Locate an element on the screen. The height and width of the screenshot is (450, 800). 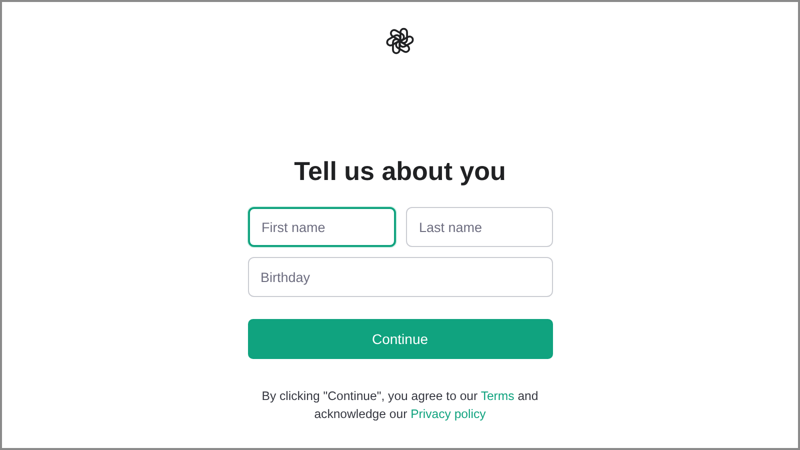
continue-button: Continue is located at coordinates (400, 339).